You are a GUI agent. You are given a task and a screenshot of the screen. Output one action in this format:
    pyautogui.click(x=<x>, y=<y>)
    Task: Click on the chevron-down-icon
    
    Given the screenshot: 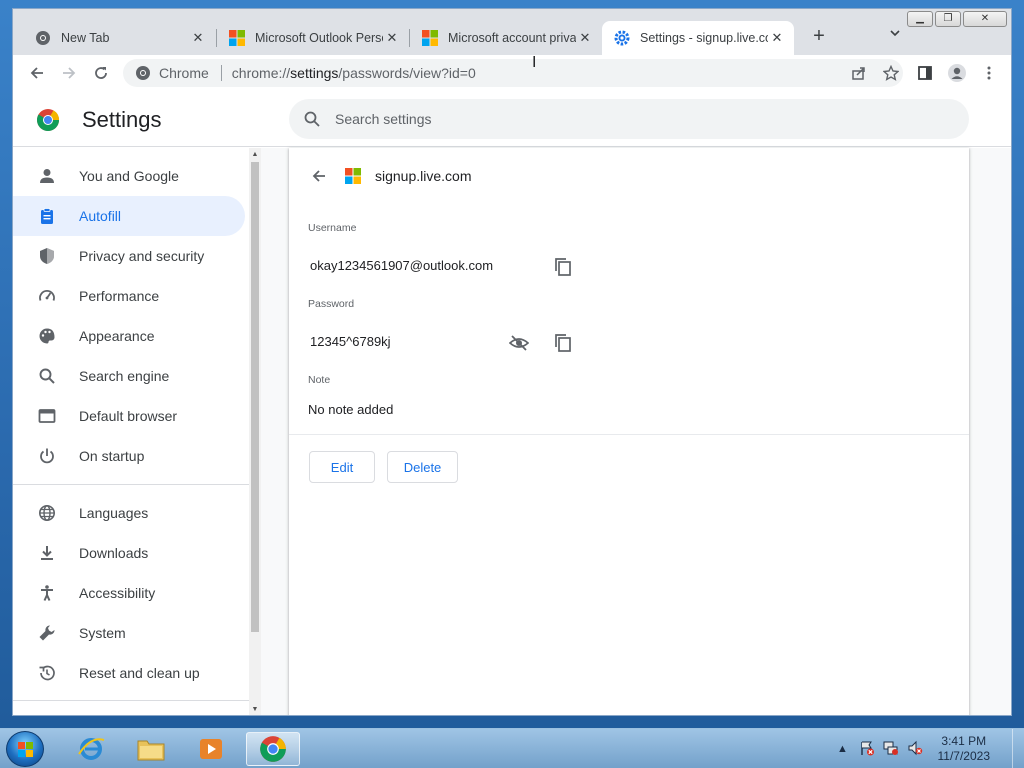 What is the action you would take?
    pyautogui.click(x=895, y=38)
    